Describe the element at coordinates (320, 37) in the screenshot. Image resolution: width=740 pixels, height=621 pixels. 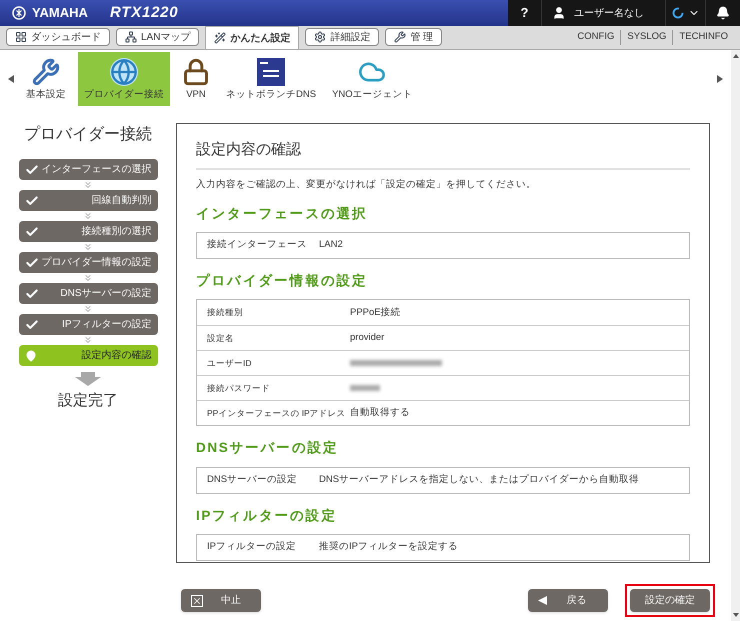
I see `settings-icon` at that location.